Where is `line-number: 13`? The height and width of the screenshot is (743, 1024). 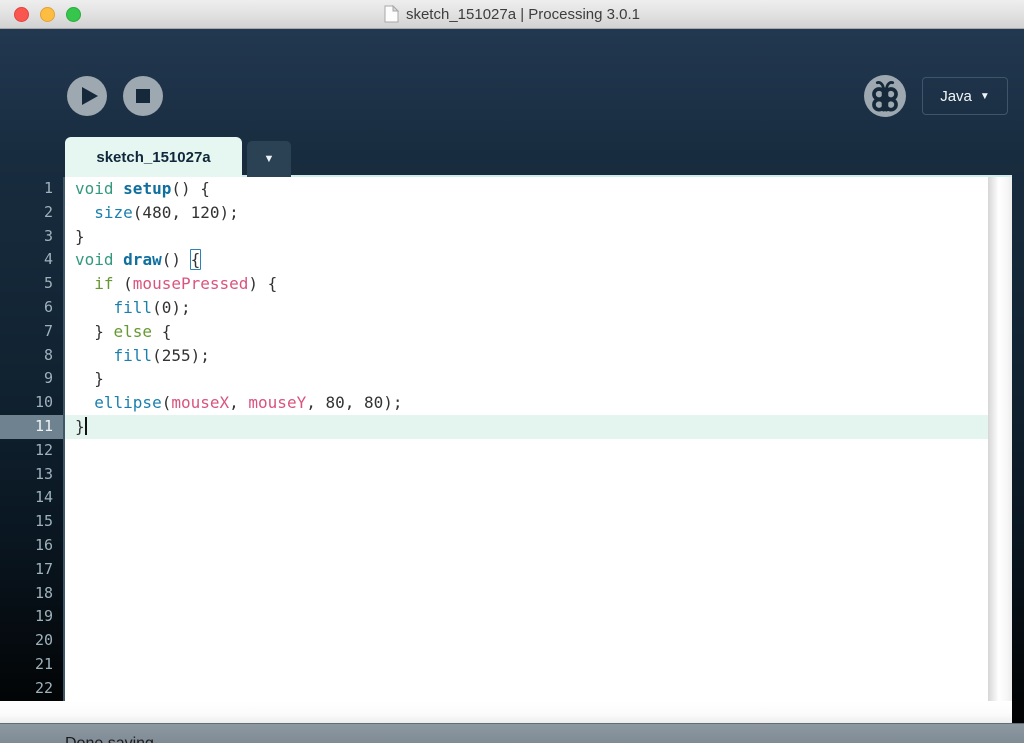
line-number: 13 is located at coordinates (43, 473).